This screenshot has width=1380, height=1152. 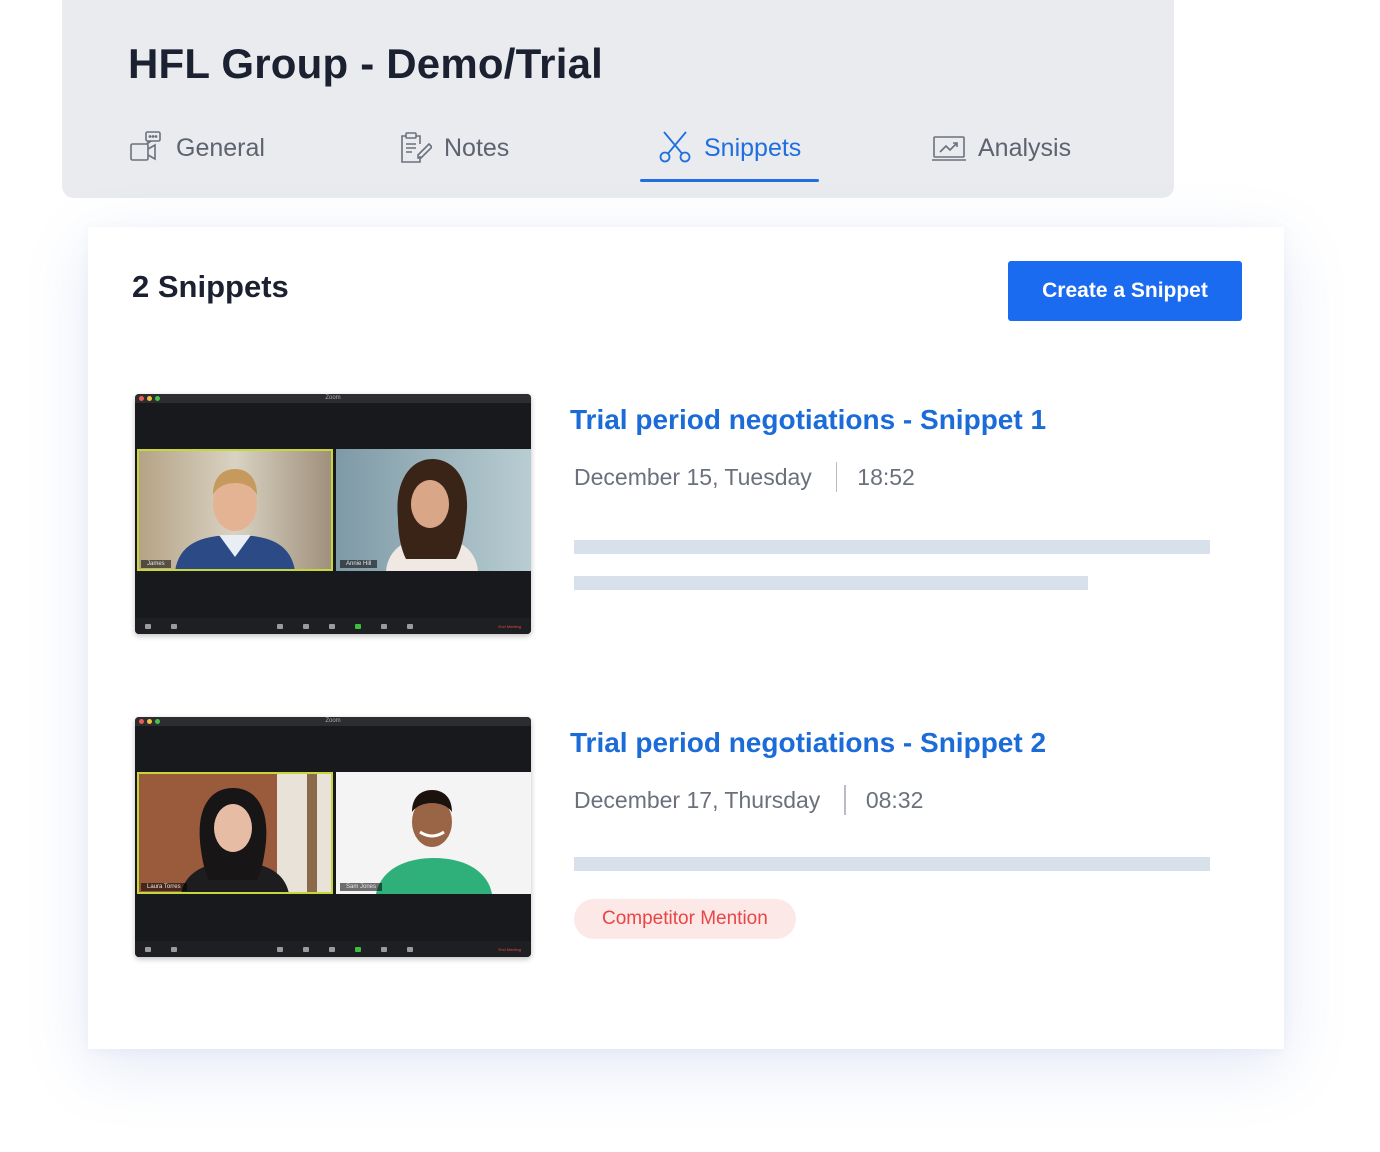 I want to click on snippet-title: Trial period negotiations - Snippet 2, so click(x=808, y=743).